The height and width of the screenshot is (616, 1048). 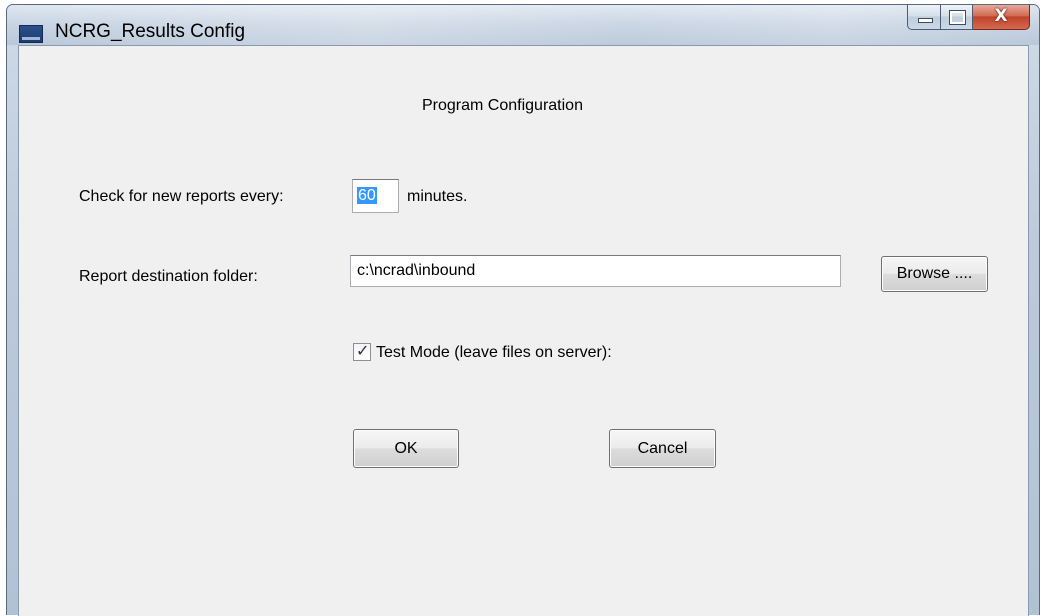 I want to click on page-title: Program Configuration, so click(x=502, y=105).